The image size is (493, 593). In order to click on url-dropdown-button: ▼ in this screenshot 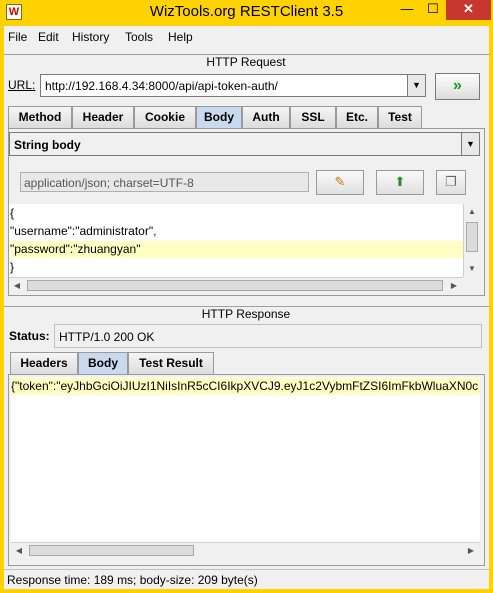, I will do `click(416, 85)`.